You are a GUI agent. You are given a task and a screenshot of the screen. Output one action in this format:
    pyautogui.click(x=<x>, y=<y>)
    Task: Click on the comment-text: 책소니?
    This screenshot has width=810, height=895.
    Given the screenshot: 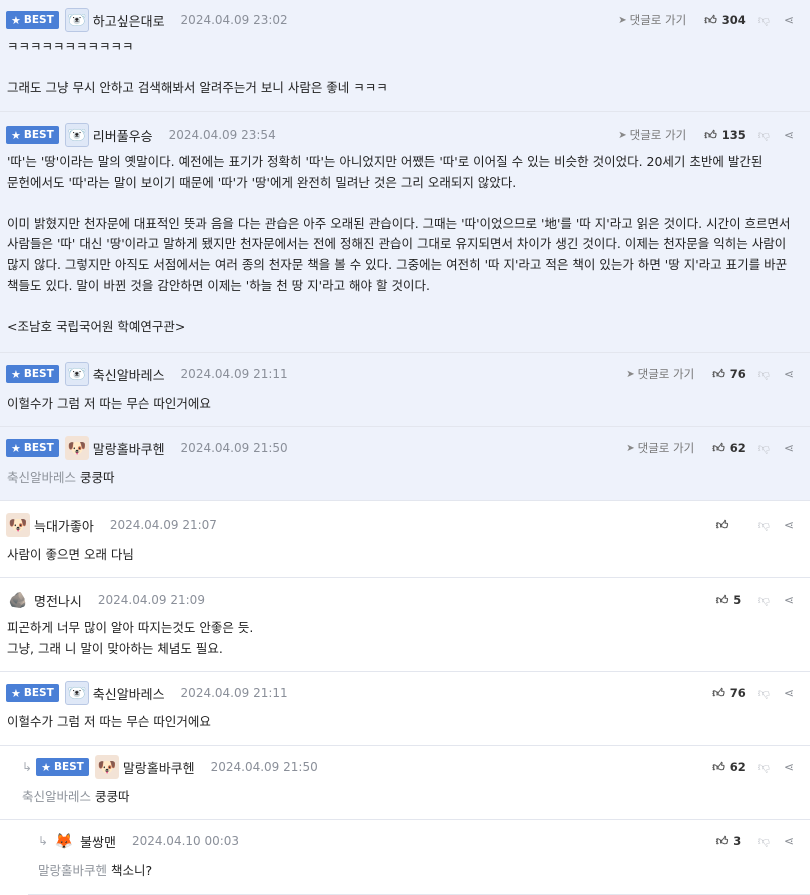 What is the action you would take?
    pyautogui.click(x=132, y=870)
    